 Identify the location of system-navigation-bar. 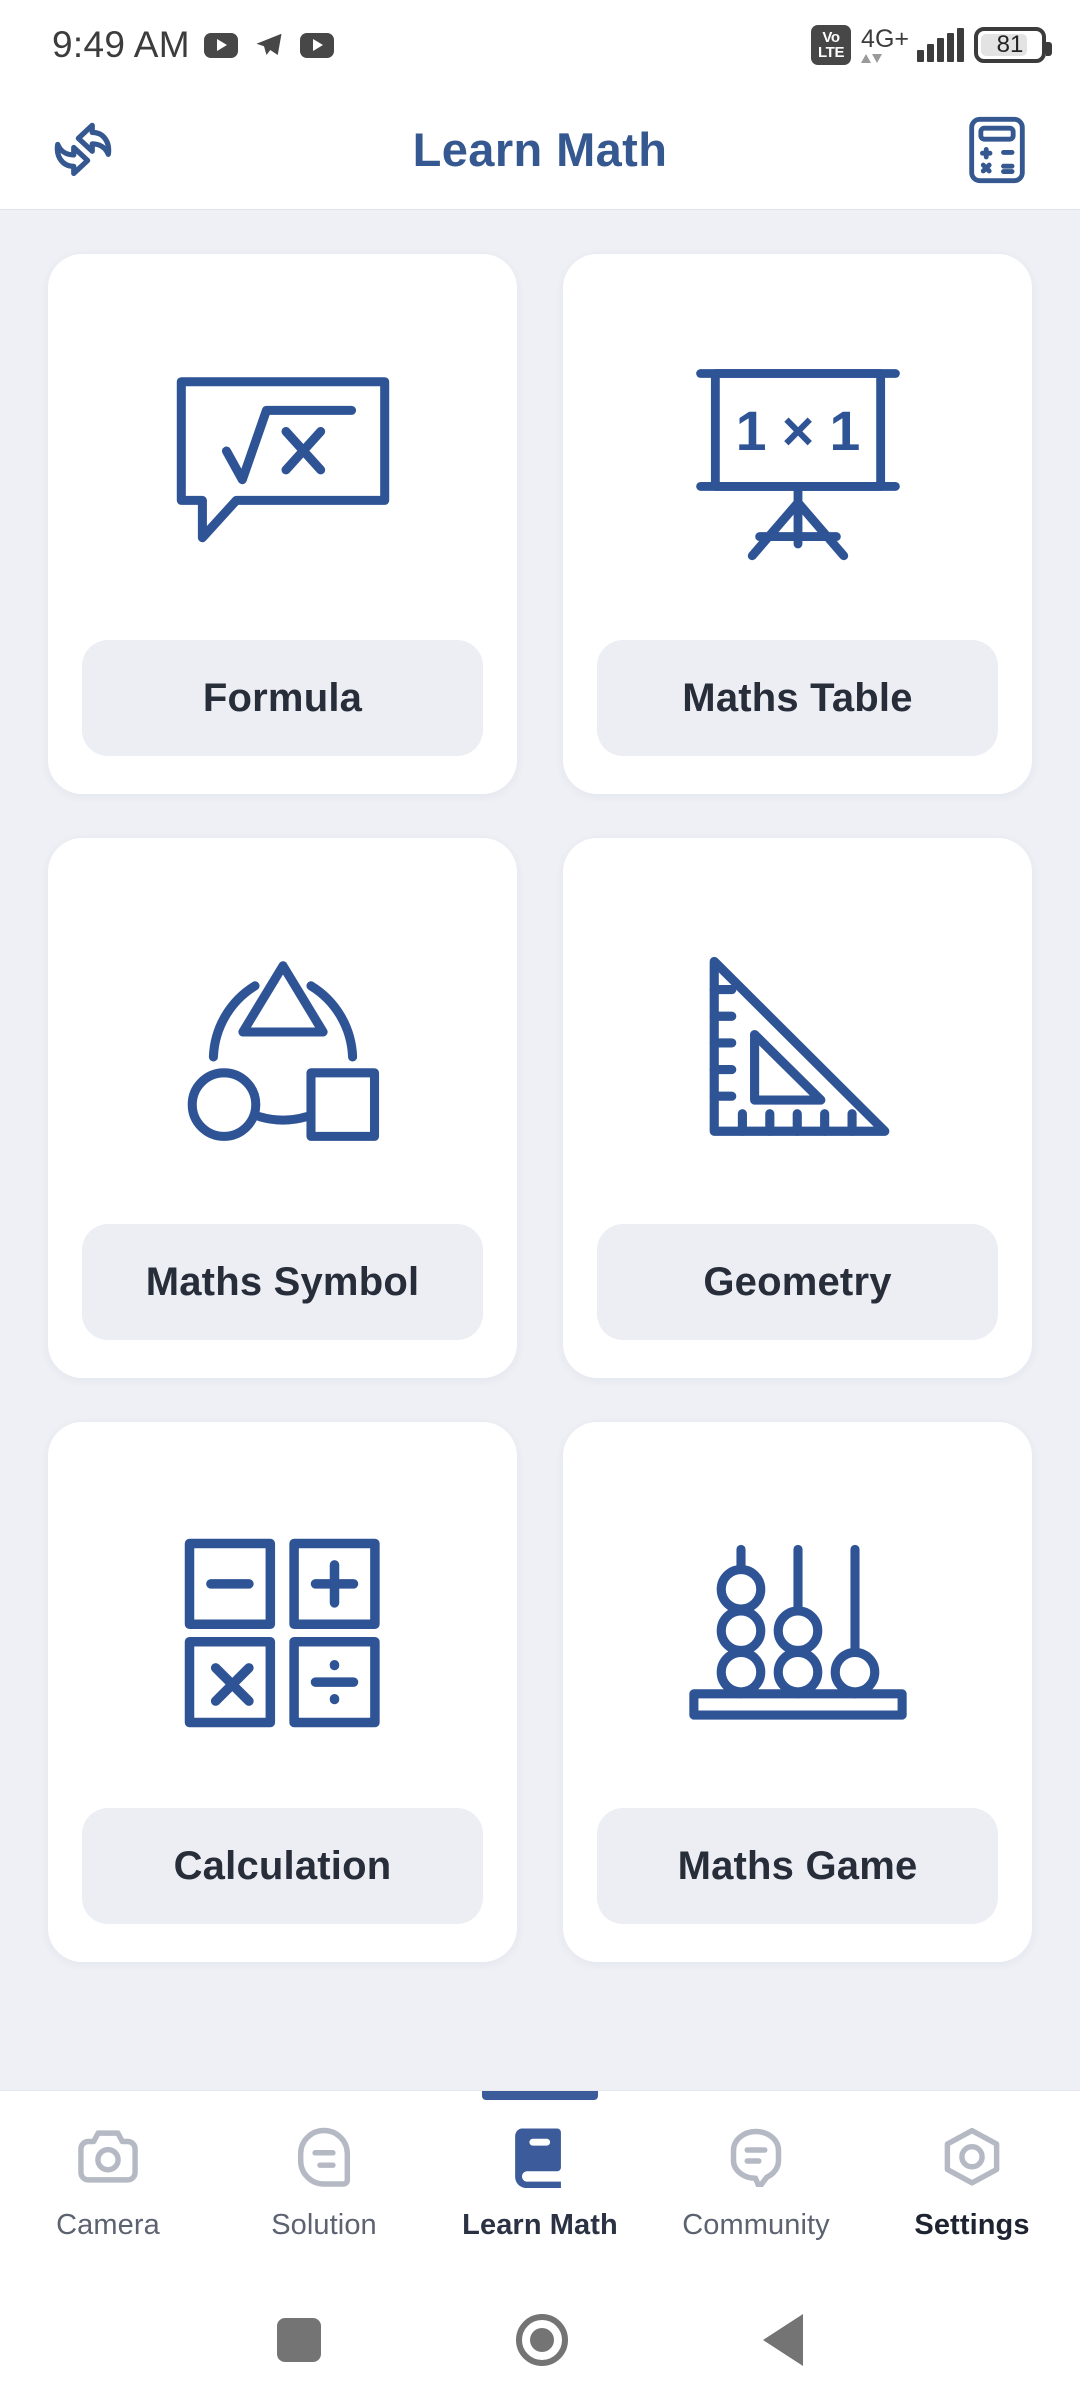
(540, 2340).